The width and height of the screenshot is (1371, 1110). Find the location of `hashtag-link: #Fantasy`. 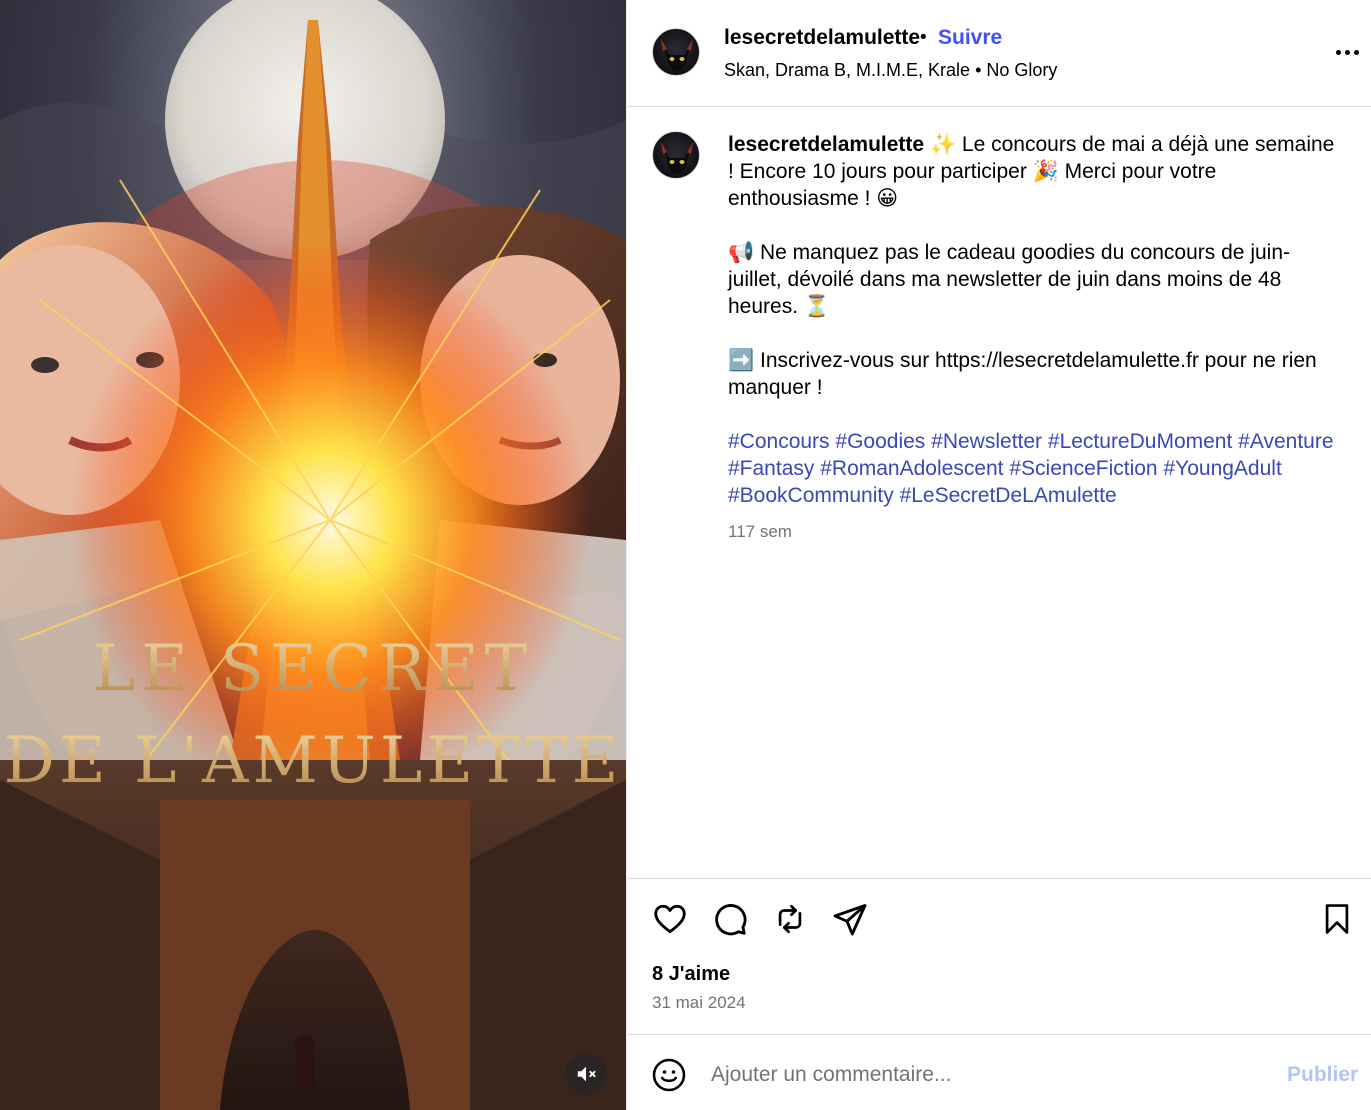

hashtag-link: #Fantasy is located at coordinates (771, 468).